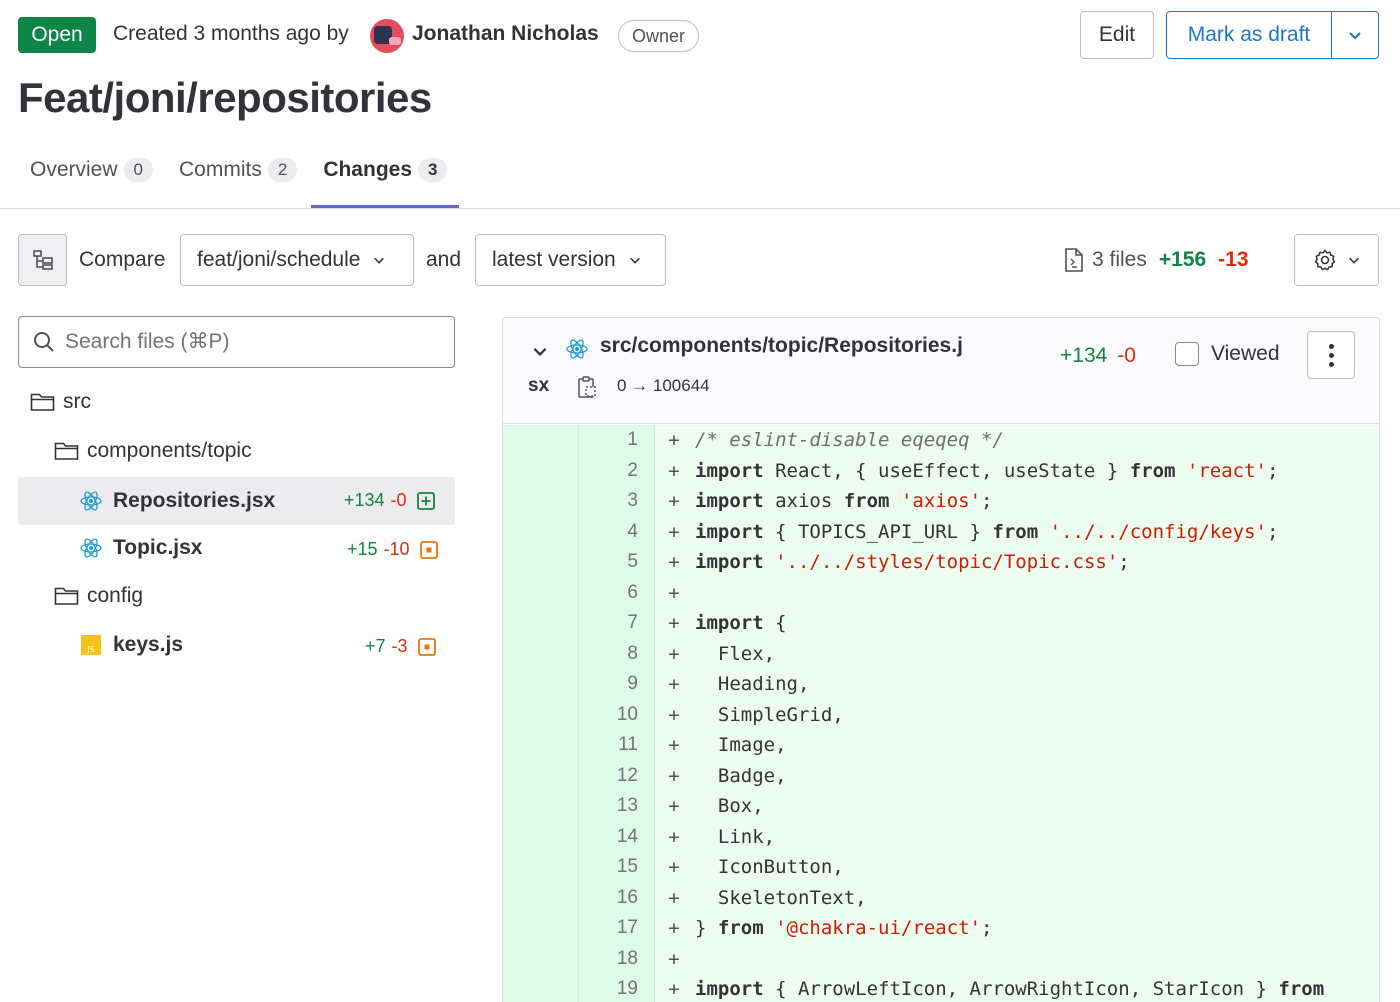 This screenshot has width=1400, height=1002. I want to click on line-number: 16, so click(617, 897).